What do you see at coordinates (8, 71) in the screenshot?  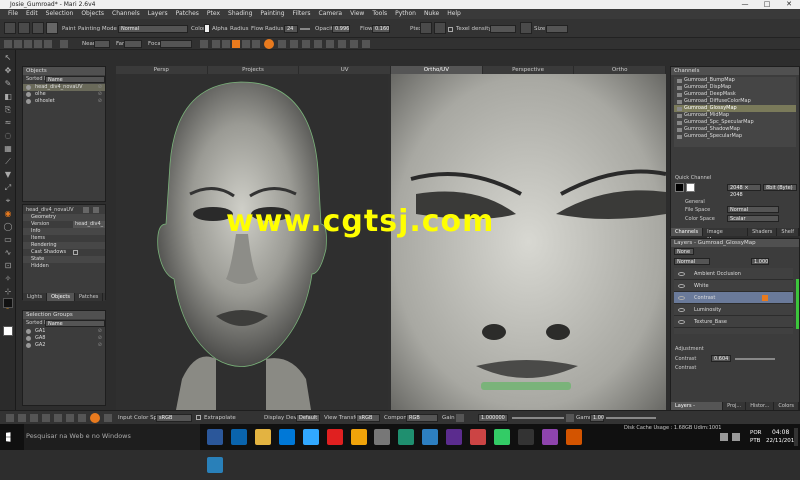 I see `move-tool-icon: ✥` at bounding box center [8, 71].